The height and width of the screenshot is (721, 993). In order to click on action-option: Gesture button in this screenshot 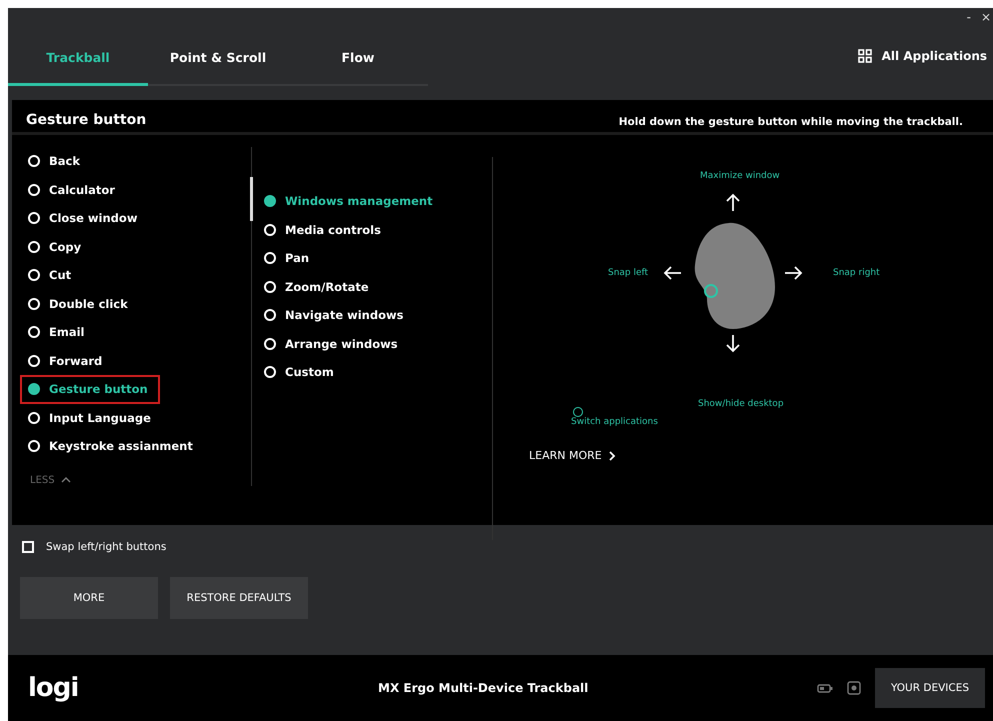, I will do `click(90, 389)`.